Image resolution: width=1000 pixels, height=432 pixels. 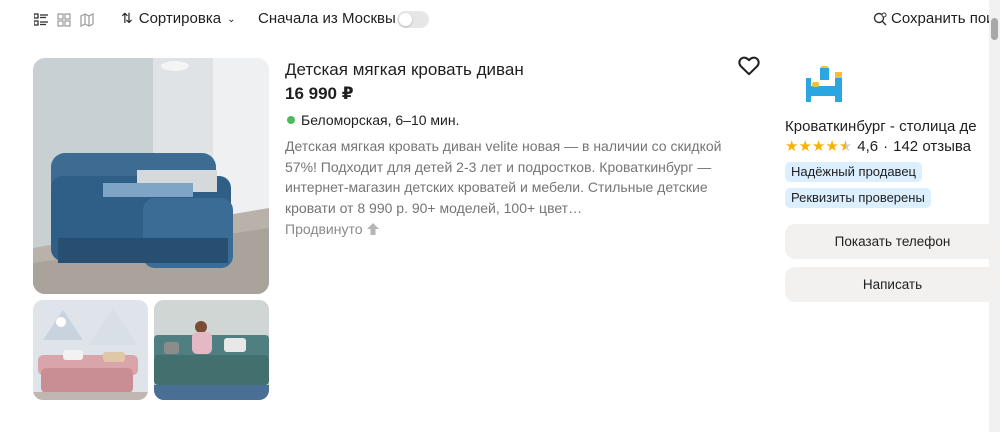 What do you see at coordinates (868, 146) in the screenshot?
I see `rating-value: 4,6` at bounding box center [868, 146].